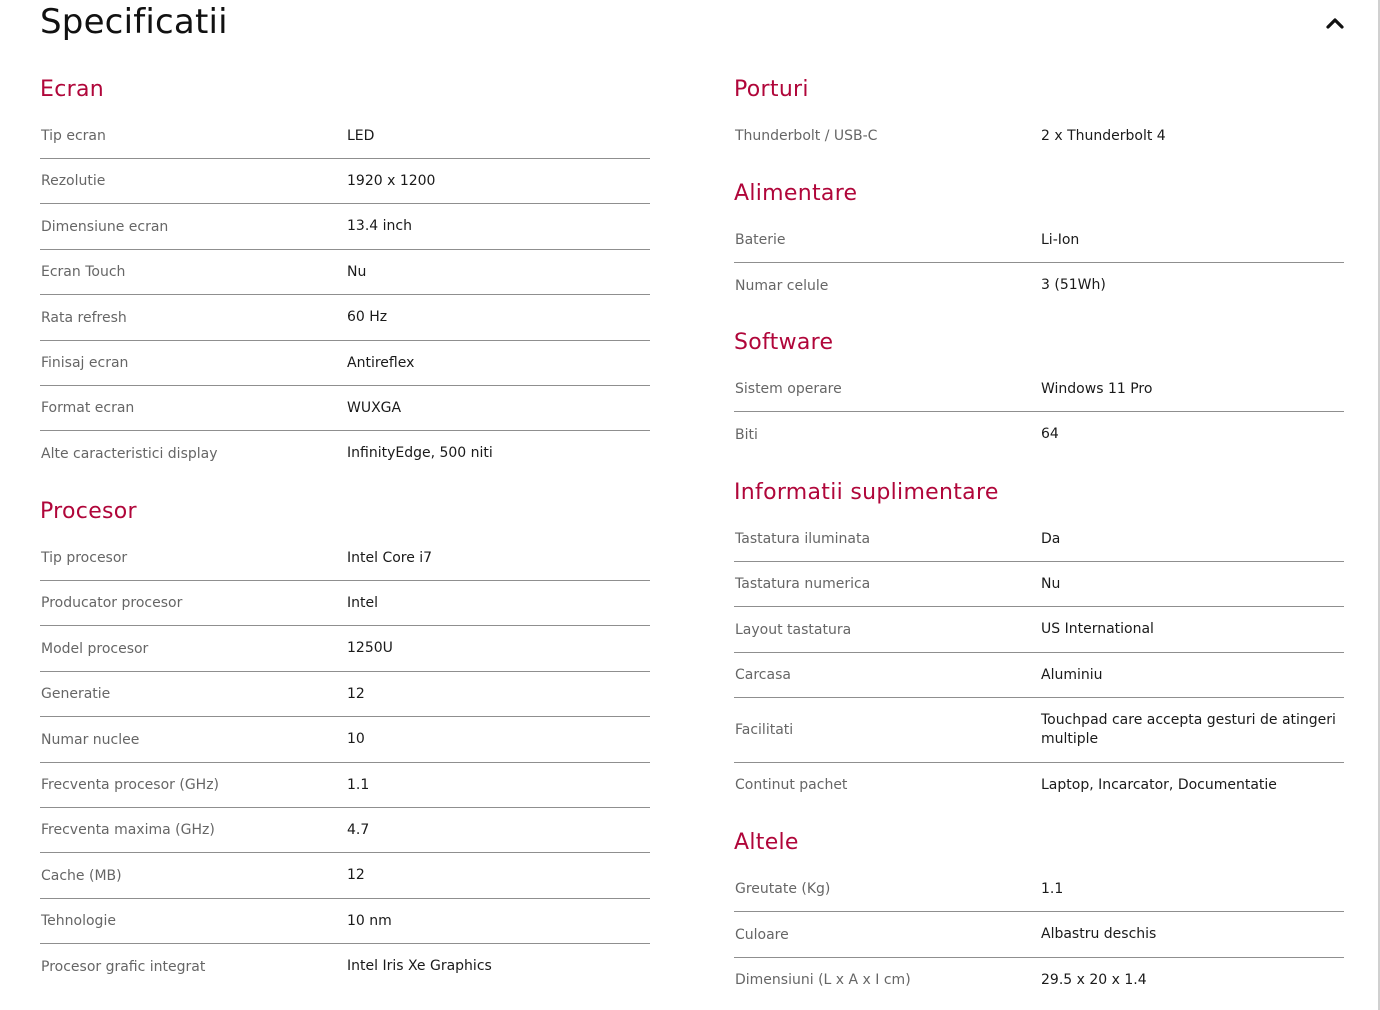  Describe the element at coordinates (112, 603) in the screenshot. I see `spec-label: Producator procesor` at that location.